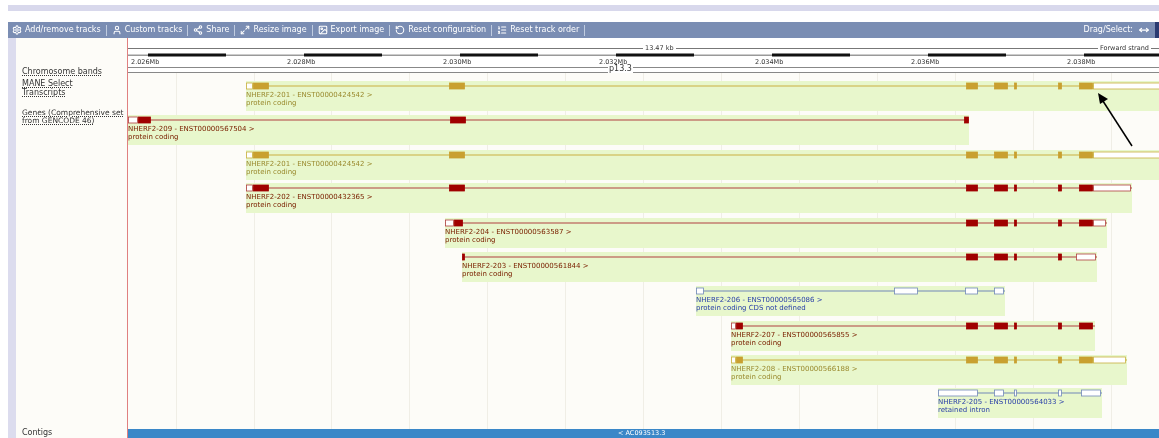 The width and height of the screenshot is (1159, 438). What do you see at coordinates (1144, 30) in the screenshot?
I see `drag-icon` at bounding box center [1144, 30].